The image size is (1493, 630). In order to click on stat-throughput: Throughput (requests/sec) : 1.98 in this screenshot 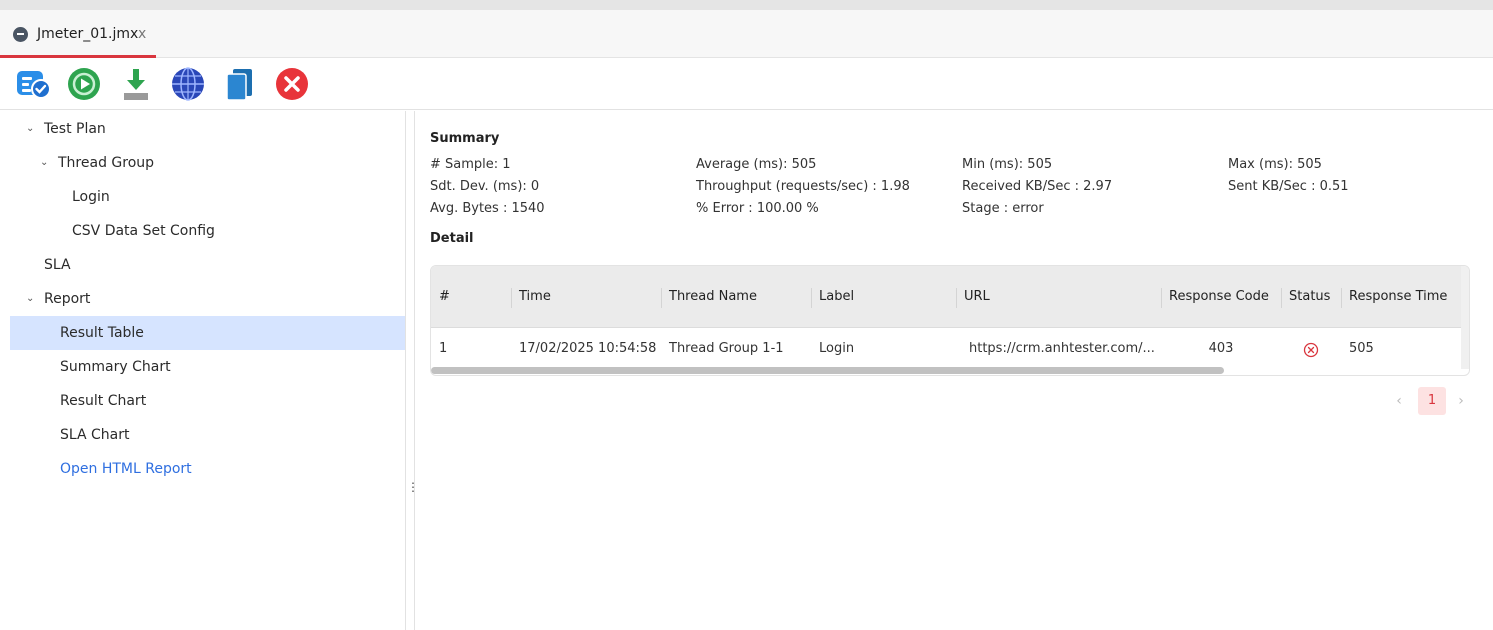, I will do `click(803, 186)`.